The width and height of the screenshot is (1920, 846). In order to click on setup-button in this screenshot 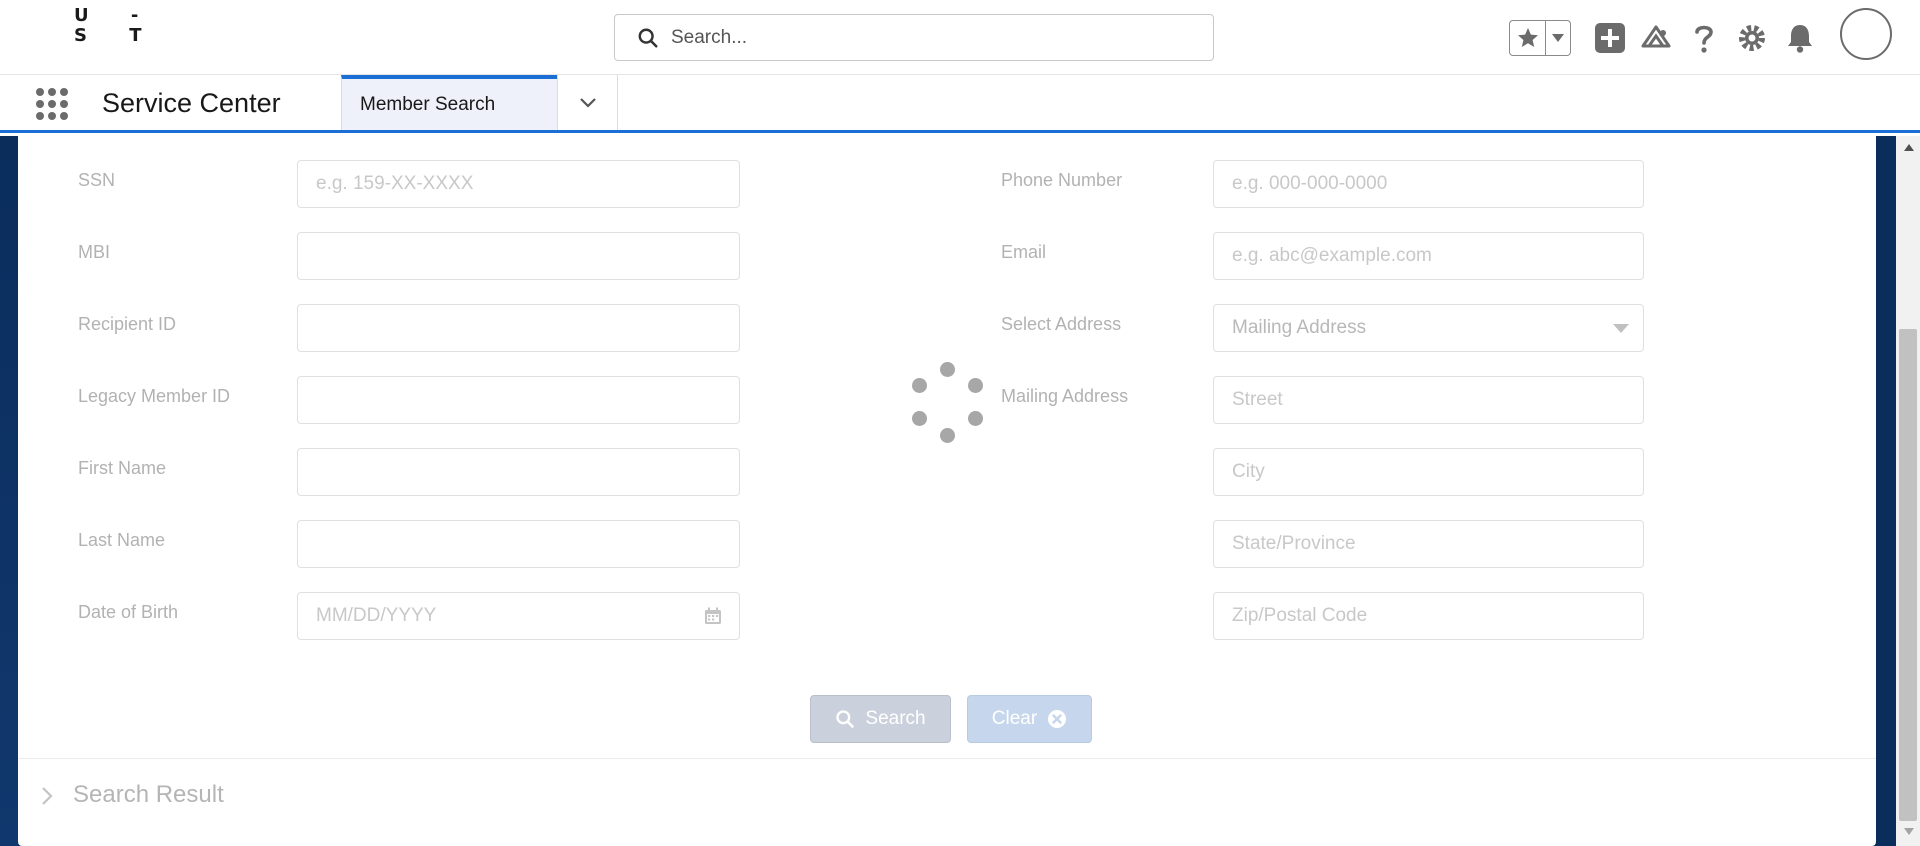, I will do `click(1752, 38)`.